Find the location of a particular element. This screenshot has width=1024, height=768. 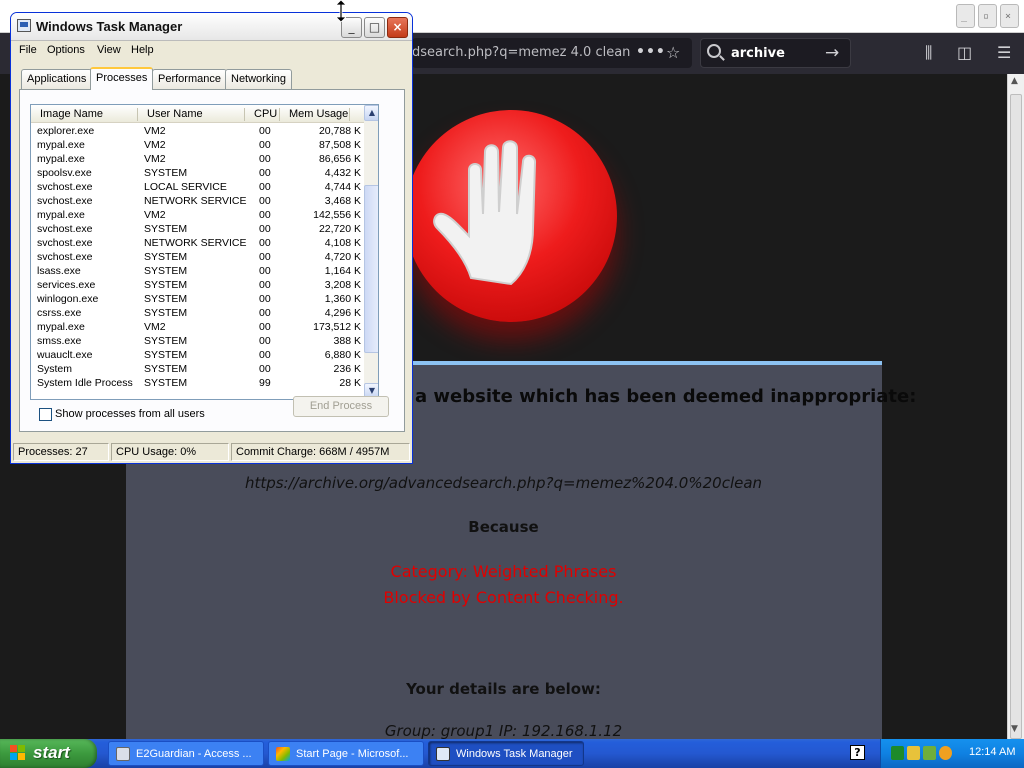

process-row: svchost.exe LOCAL SERVICE 00 4,744 K is located at coordinates (197, 188).